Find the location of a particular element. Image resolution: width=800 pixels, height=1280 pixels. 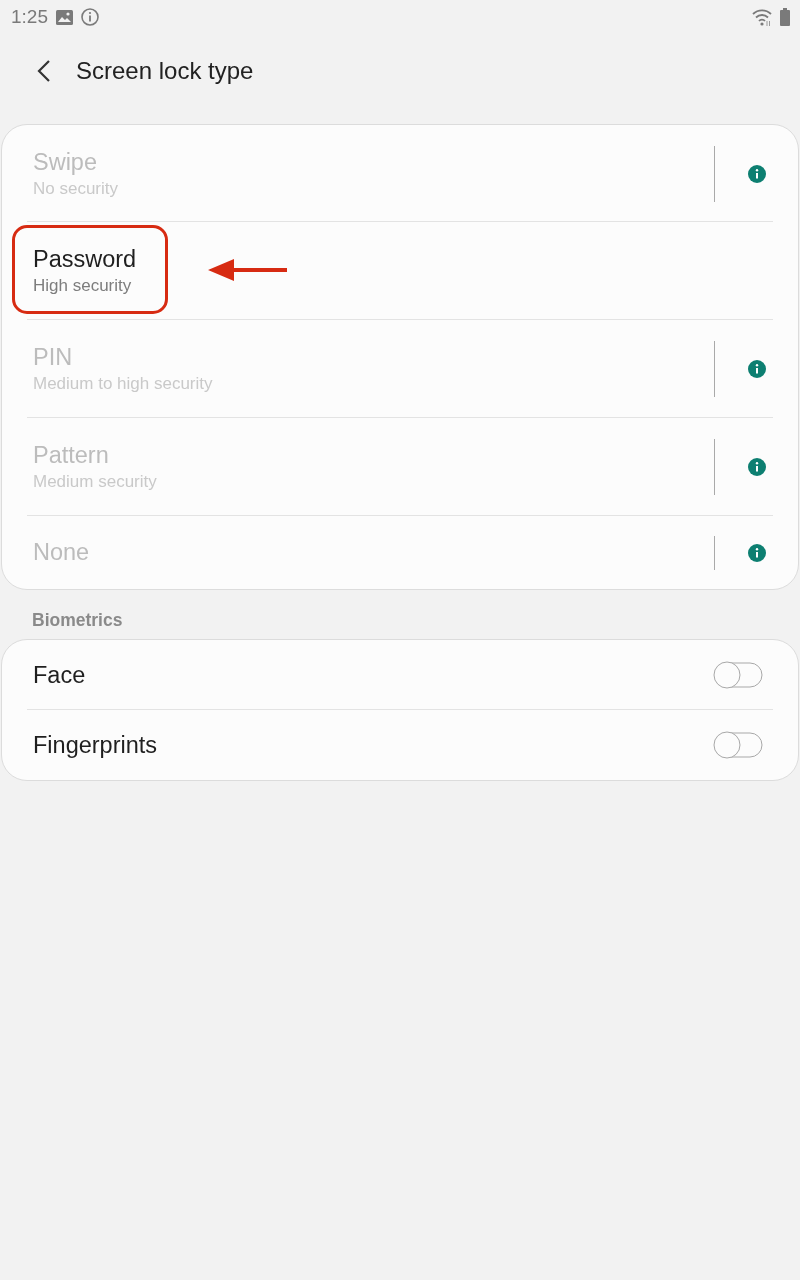

section-heading: Biometrics is located at coordinates (78, 620).